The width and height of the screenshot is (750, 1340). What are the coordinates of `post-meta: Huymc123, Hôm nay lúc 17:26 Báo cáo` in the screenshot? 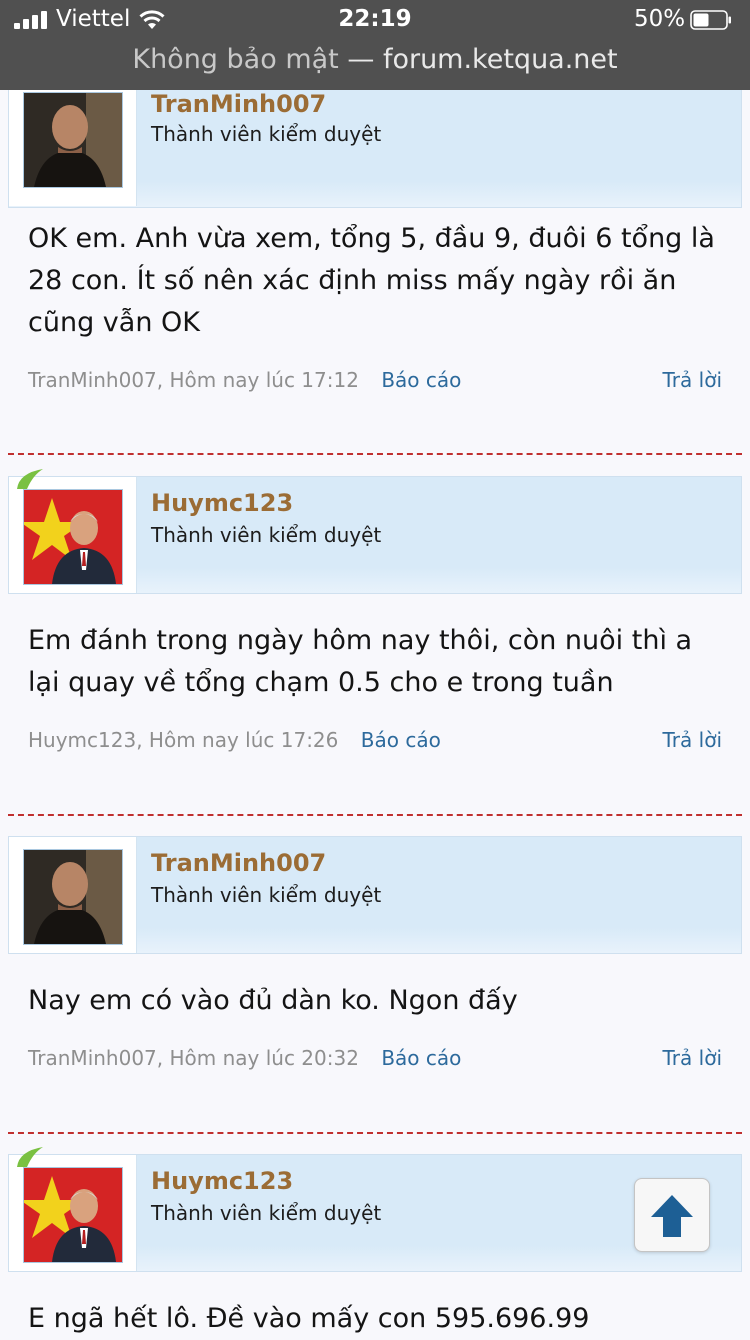 It's located at (234, 740).